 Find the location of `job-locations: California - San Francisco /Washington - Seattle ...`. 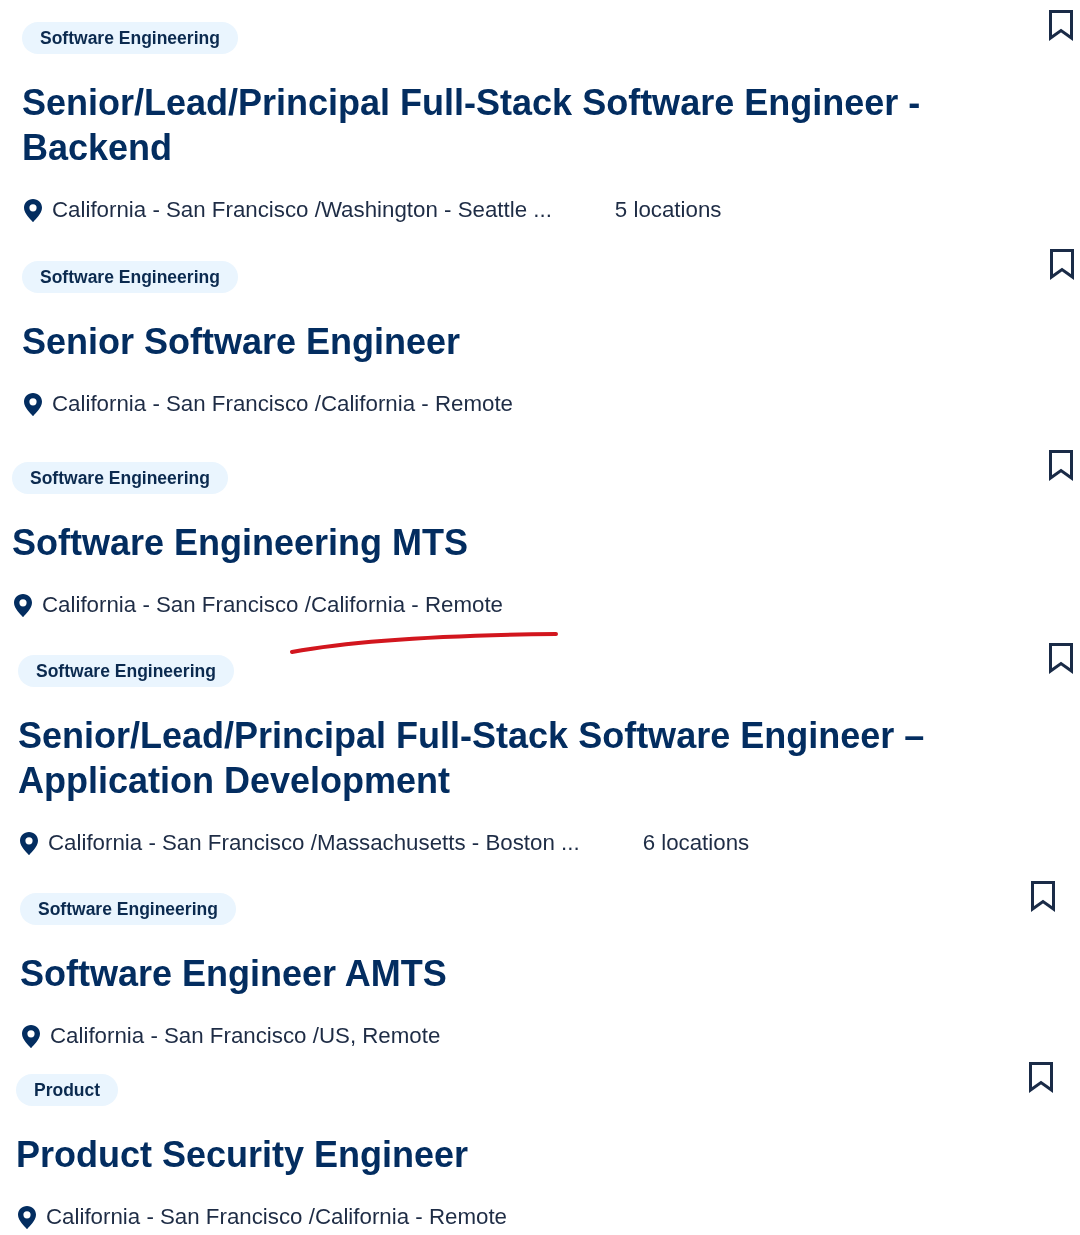

job-locations: California - San Francisco /Washington - Seattle ... is located at coordinates (302, 210).